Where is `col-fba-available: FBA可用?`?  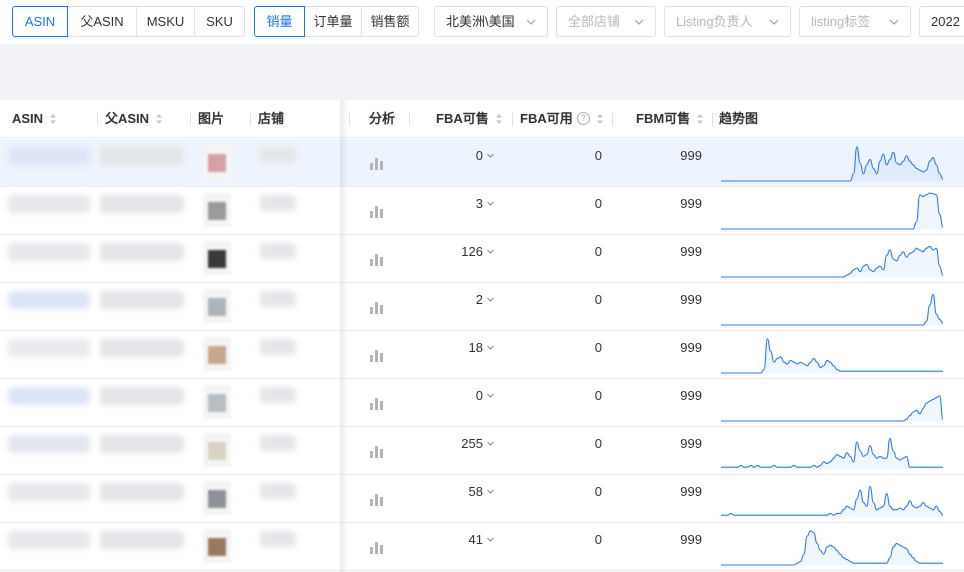
col-fba-available: FBA可用? is located at coordinates (562, 119).